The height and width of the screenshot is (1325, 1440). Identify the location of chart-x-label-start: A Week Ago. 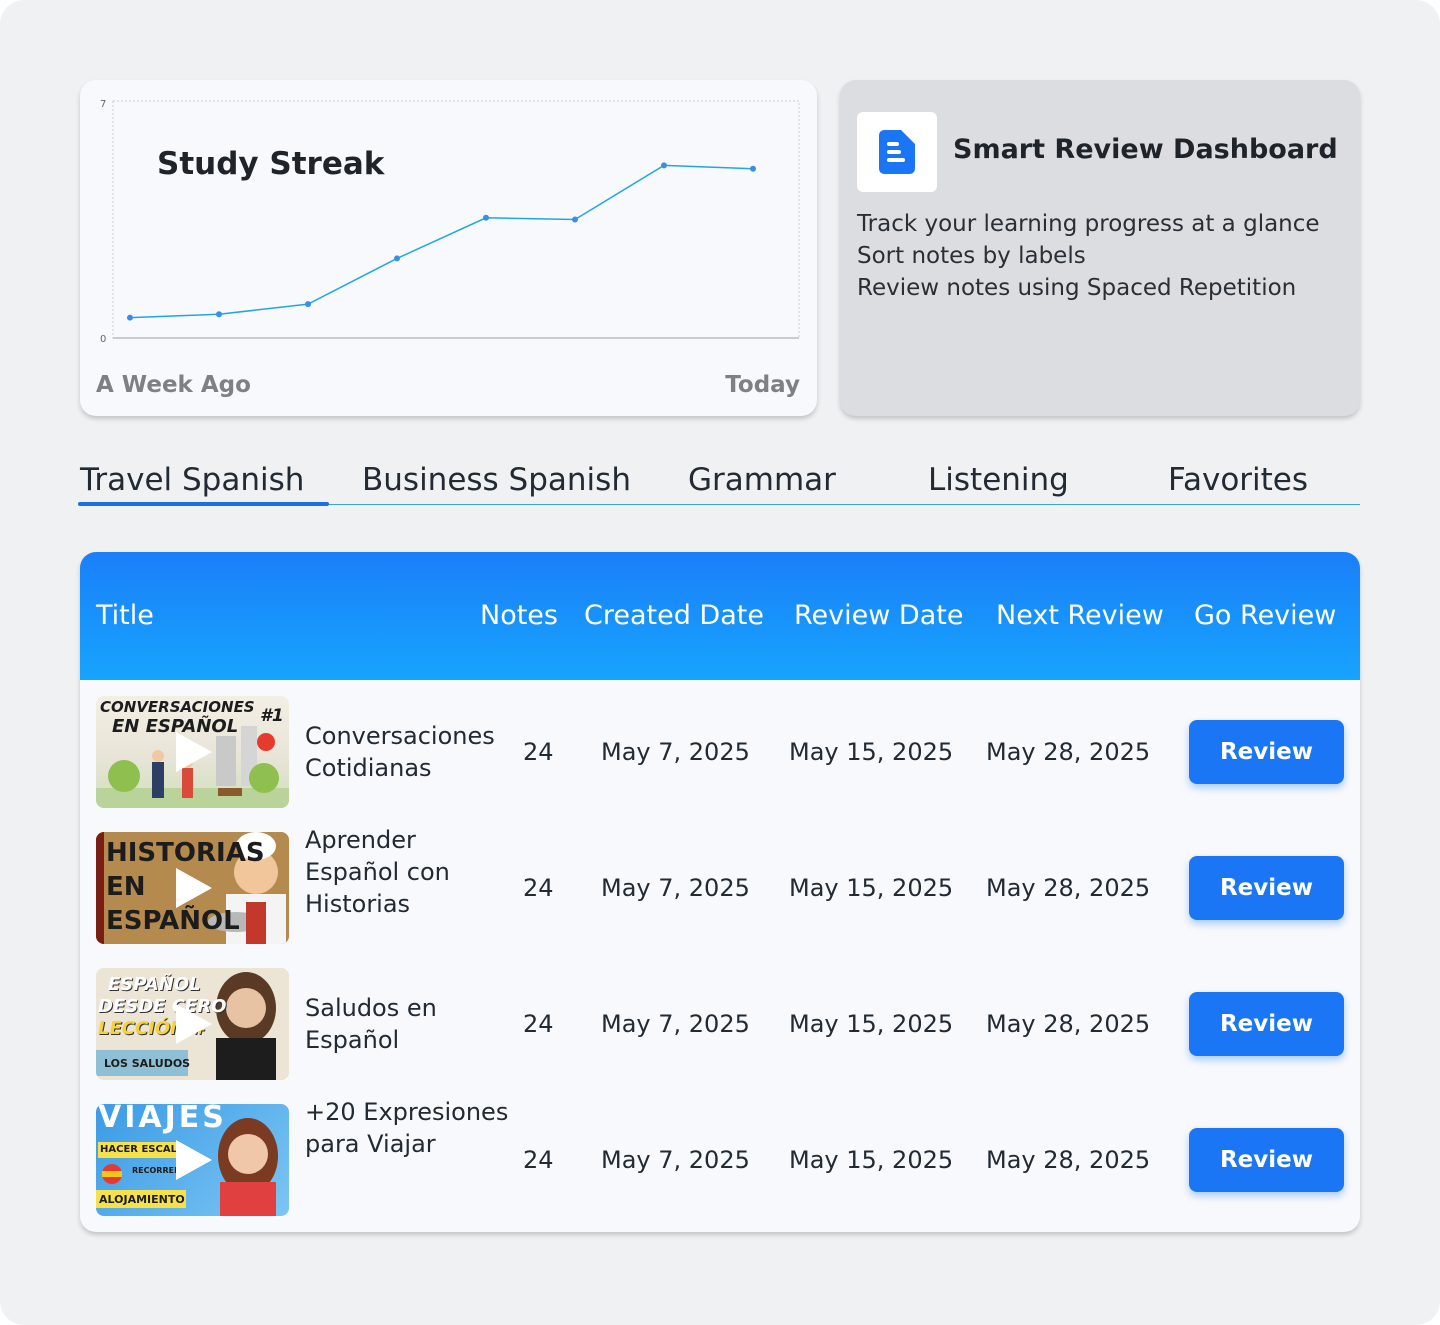
(173, 385).